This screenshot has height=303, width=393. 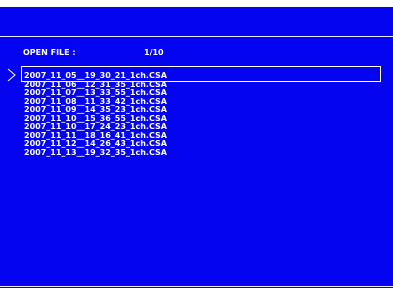 I want to click on header-divider, so click(x=196, y=36).